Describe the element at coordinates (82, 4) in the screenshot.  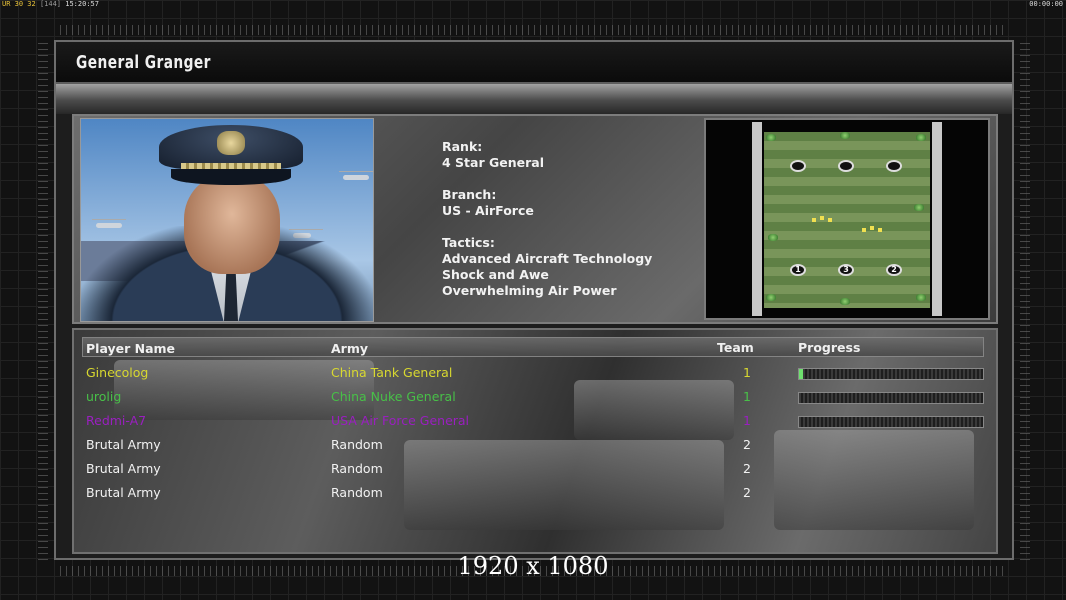
I see `clock: 15:20:57` at that location.